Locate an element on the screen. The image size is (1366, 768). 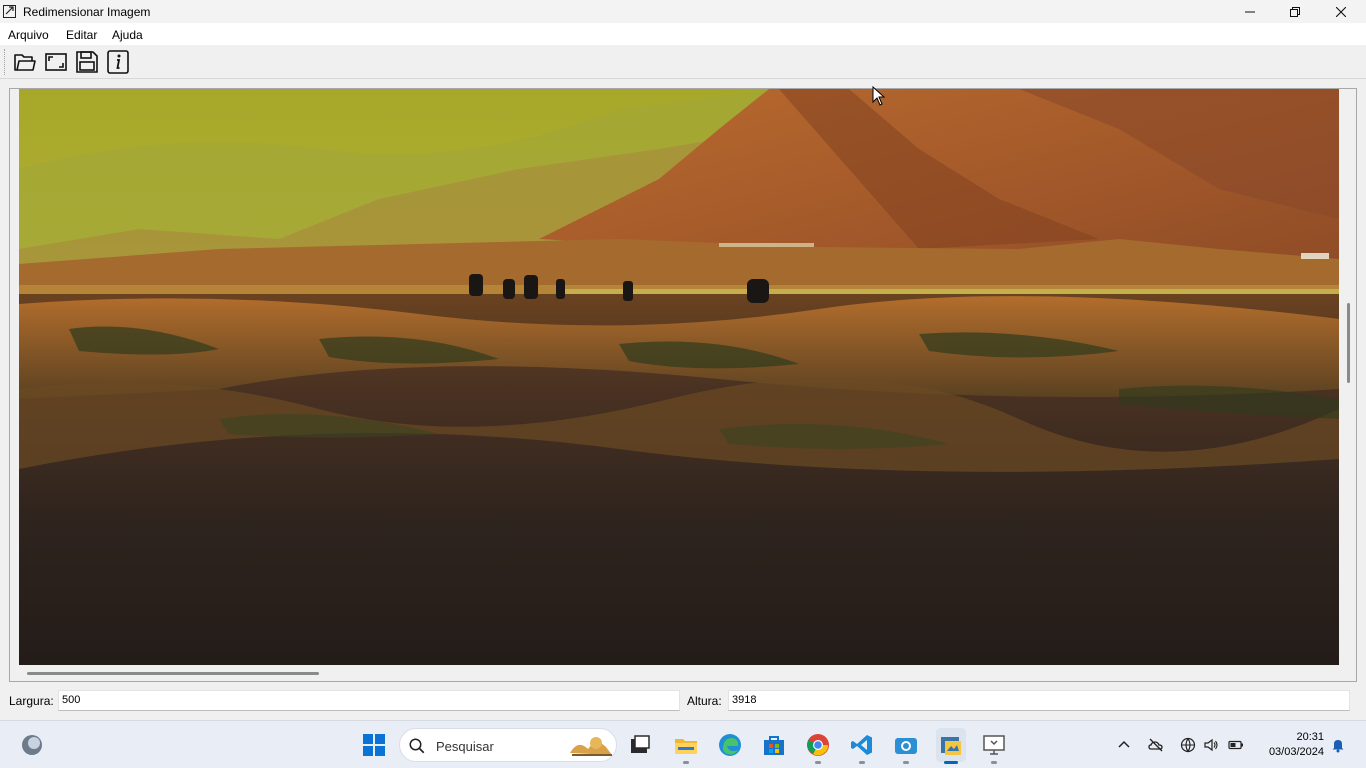
mouse-cursor-icon is located at coordinates (879, 96).